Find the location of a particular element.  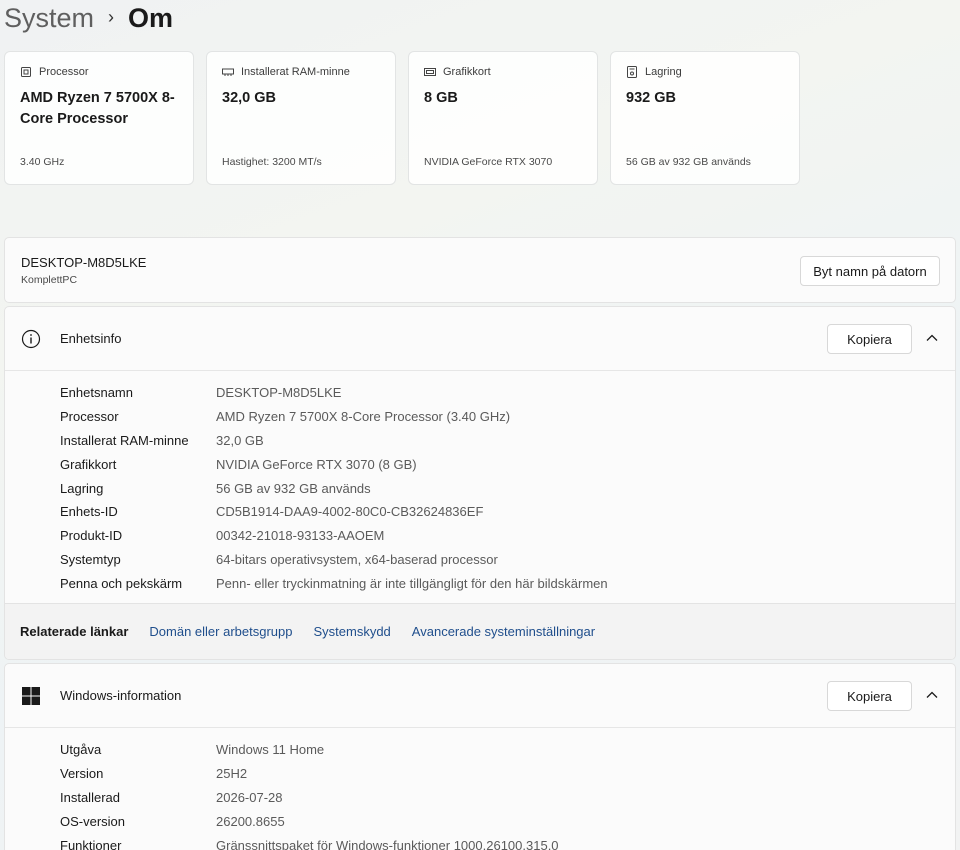

info-row: Utgåva Windows 11 Home is located at coordinates (309, 750).